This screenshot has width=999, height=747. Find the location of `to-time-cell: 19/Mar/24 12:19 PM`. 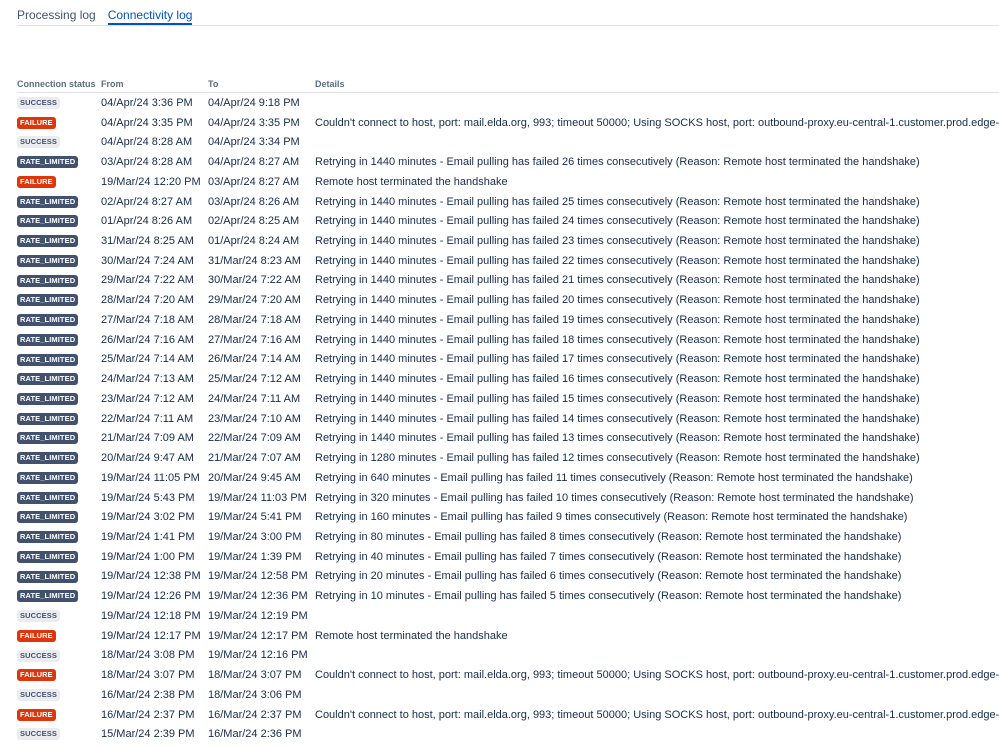

to-time-cell: 19/Mar/24 12:19 PM is located at coordinates (258, 615).